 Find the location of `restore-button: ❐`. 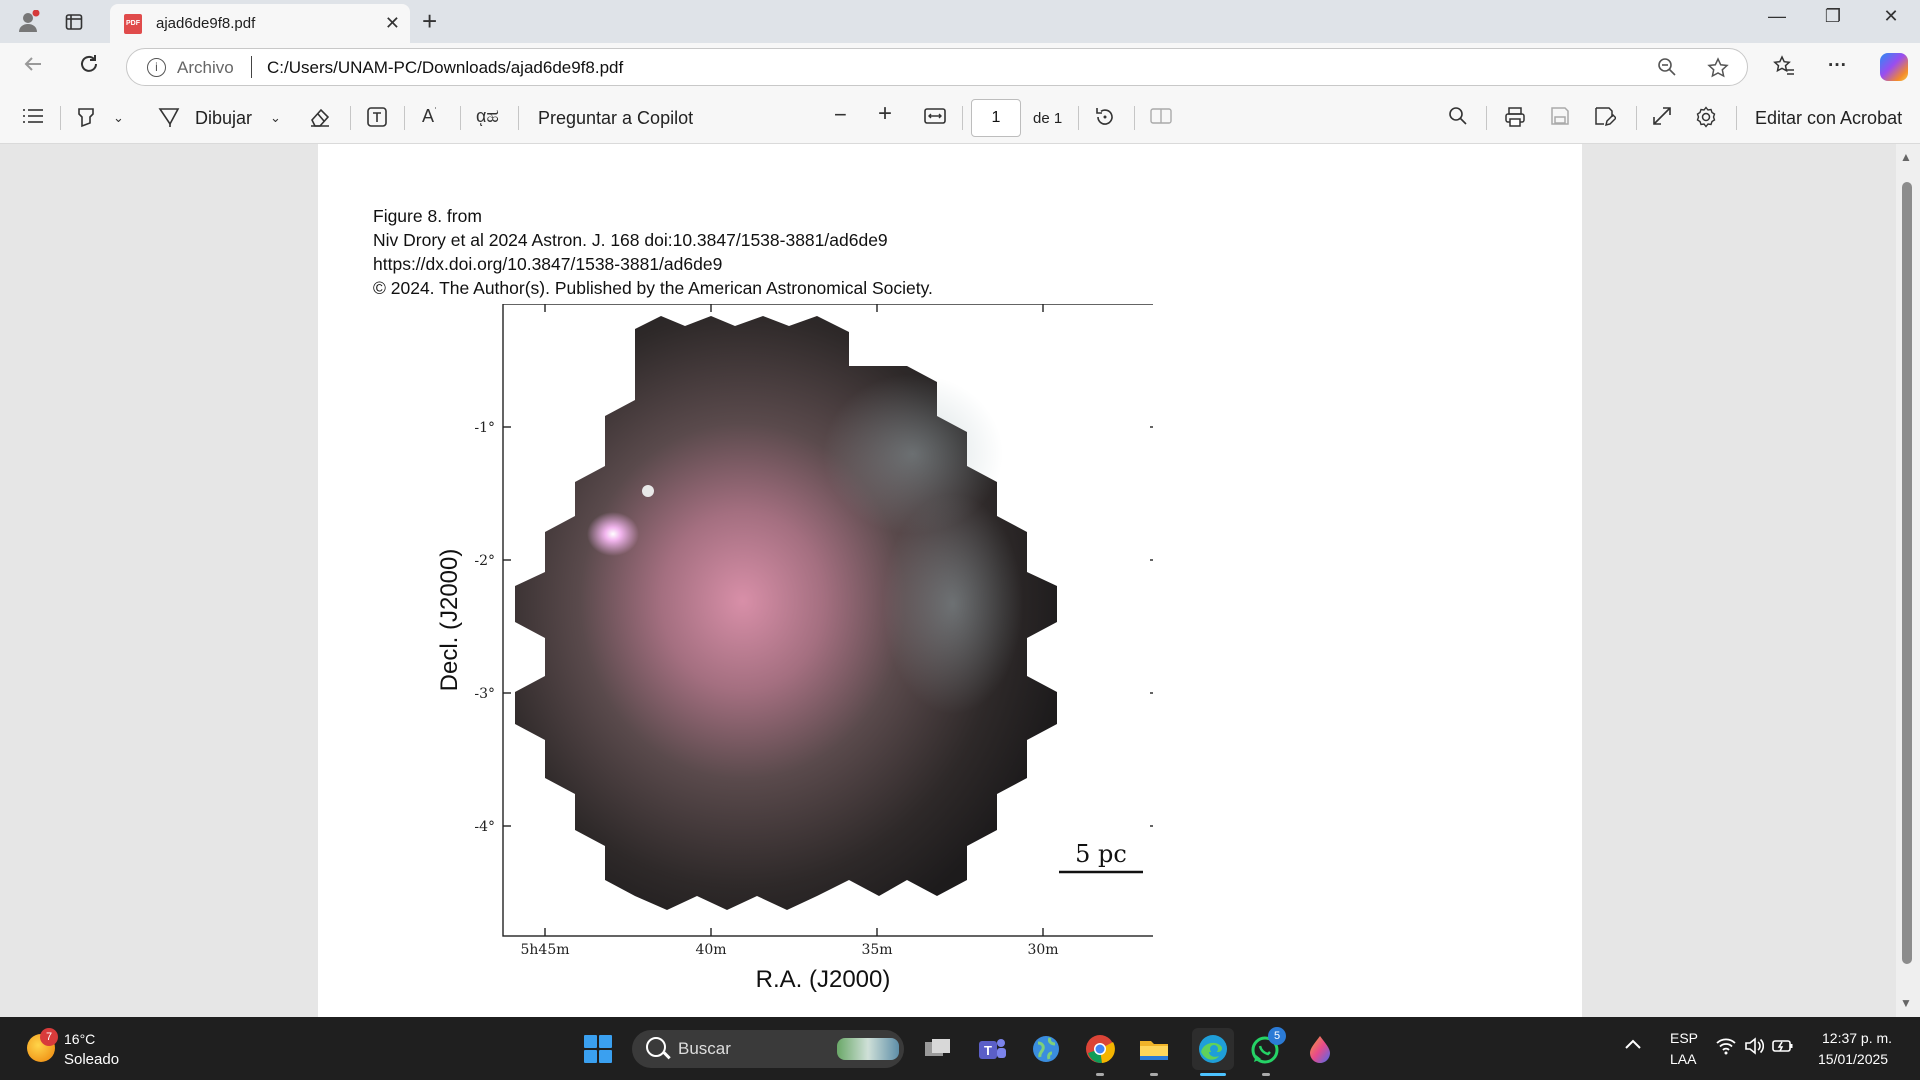

restore-button: ❐ is located at coordinates (1833, 16).